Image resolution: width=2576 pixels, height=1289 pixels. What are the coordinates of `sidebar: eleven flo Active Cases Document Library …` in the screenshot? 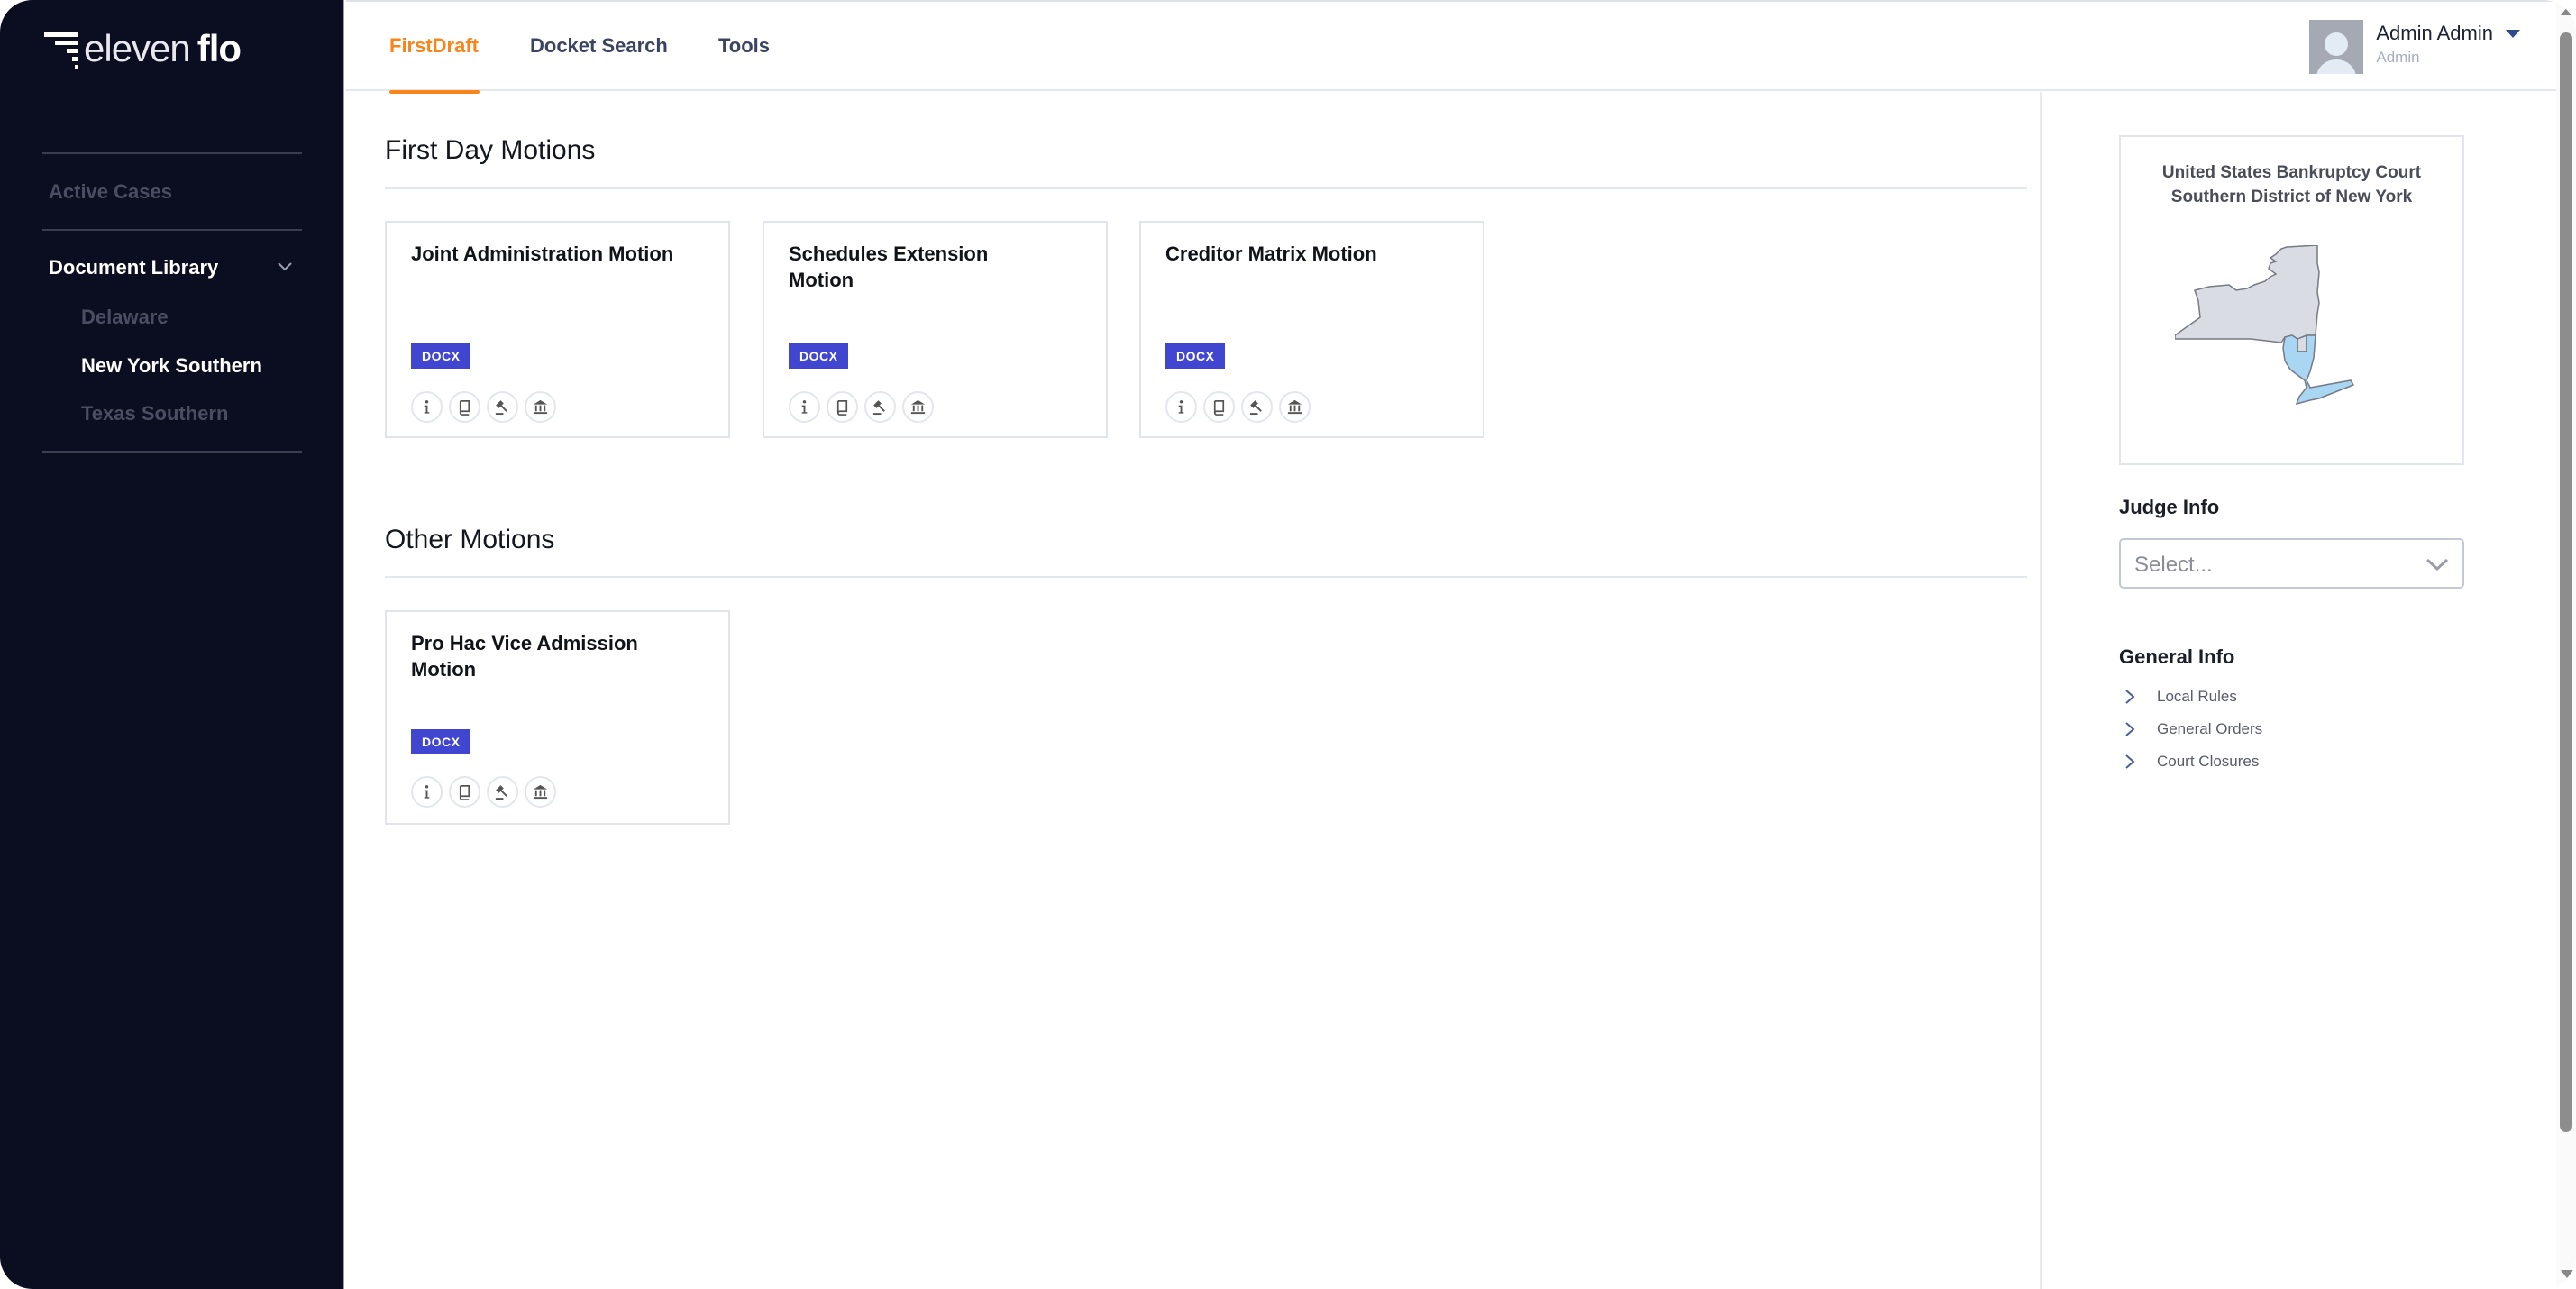 It's located at (172, 644).